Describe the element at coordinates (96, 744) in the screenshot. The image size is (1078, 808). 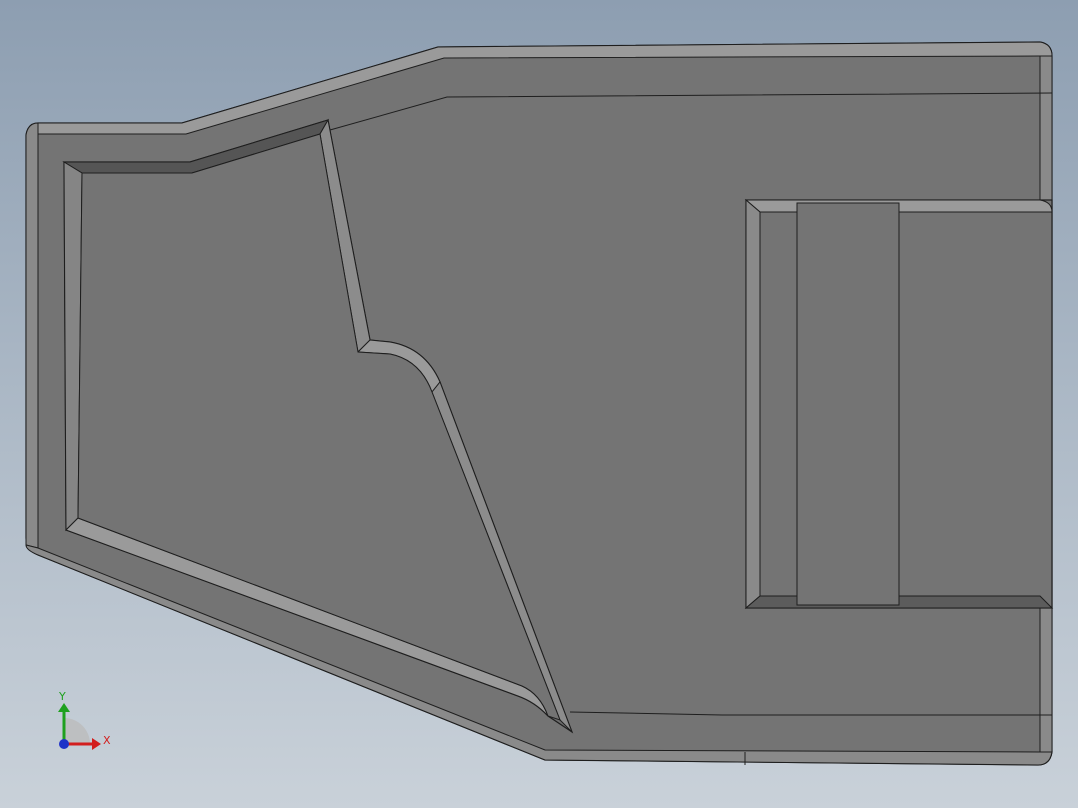
I see `triad-x-arrow` at that location.